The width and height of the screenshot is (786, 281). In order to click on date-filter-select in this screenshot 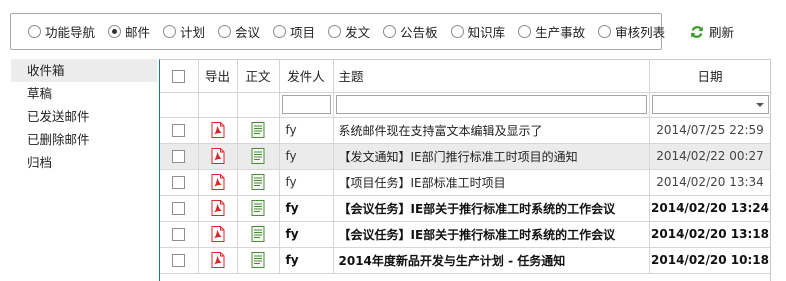, I will do `click(710, 104)`.